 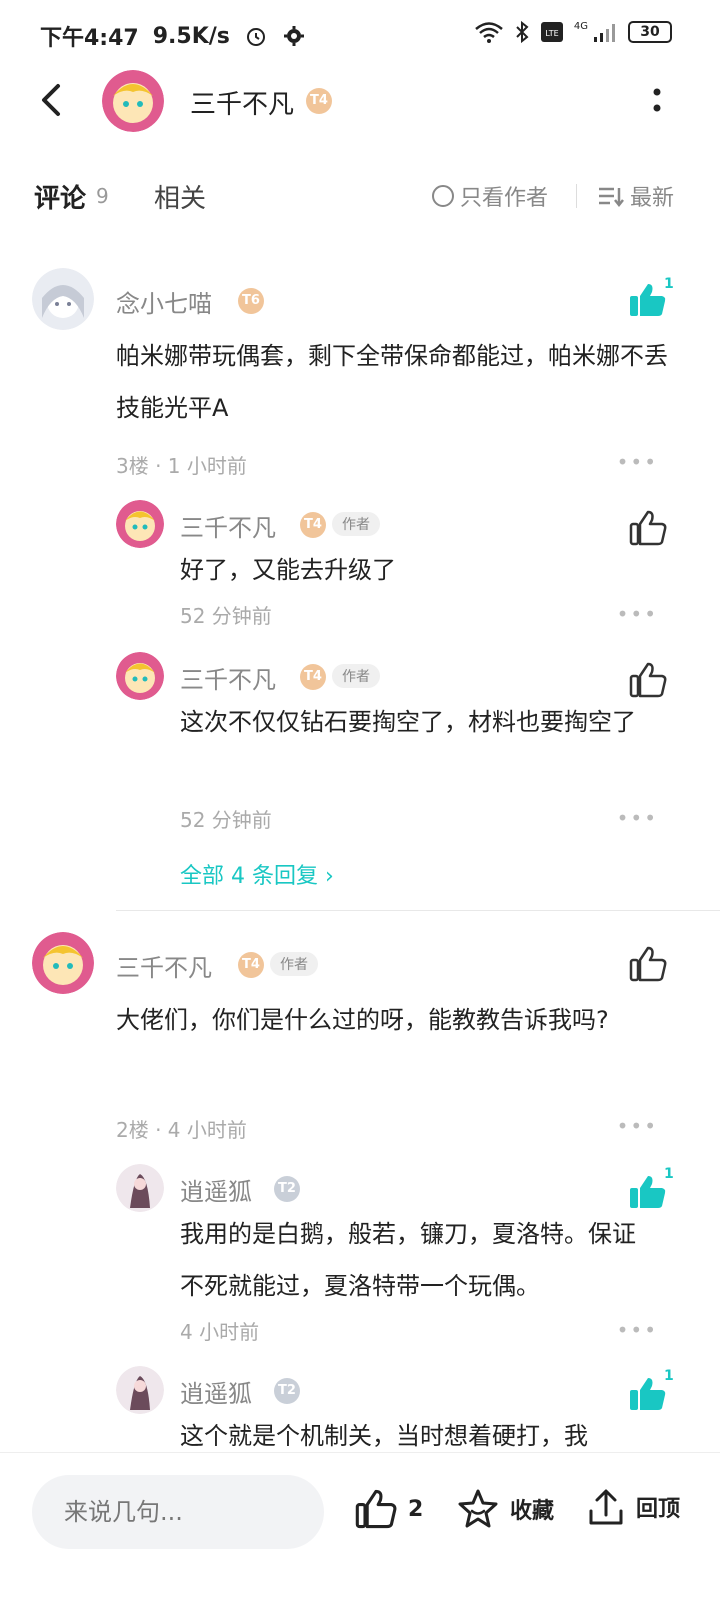 What do you see at coordinates (611, 197) in the screenshot?
I see `sort-icon` at bounding box center [611, 197].